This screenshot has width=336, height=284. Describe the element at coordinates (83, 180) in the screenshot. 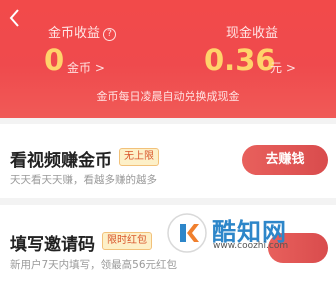

I see `task-desc: 天天看天天赚，看越多赚的越多` at that location.